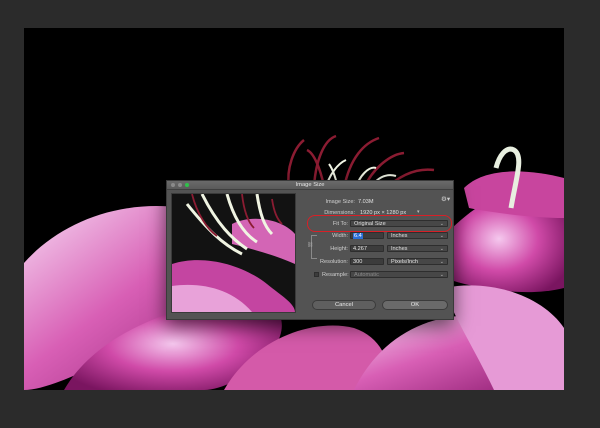 This screenshot has height=428, width=600. I want to click on resample-label: Resample:, so click(335, 275).